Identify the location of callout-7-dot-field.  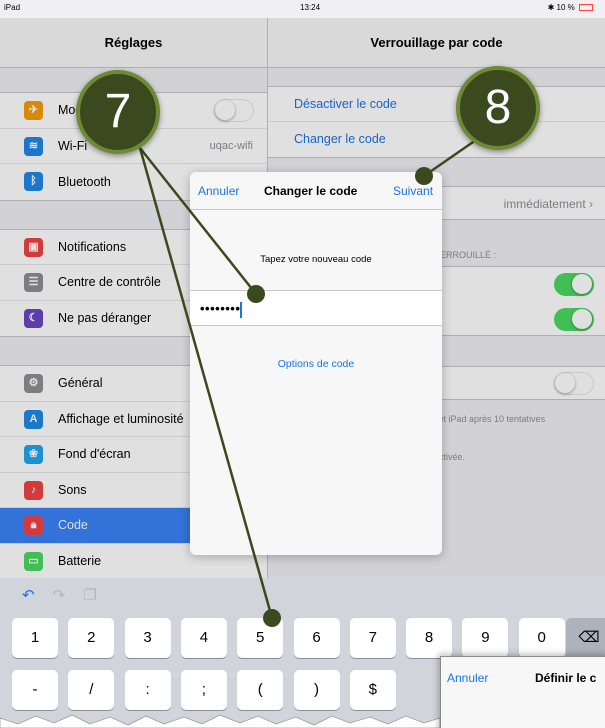
(256, 294).